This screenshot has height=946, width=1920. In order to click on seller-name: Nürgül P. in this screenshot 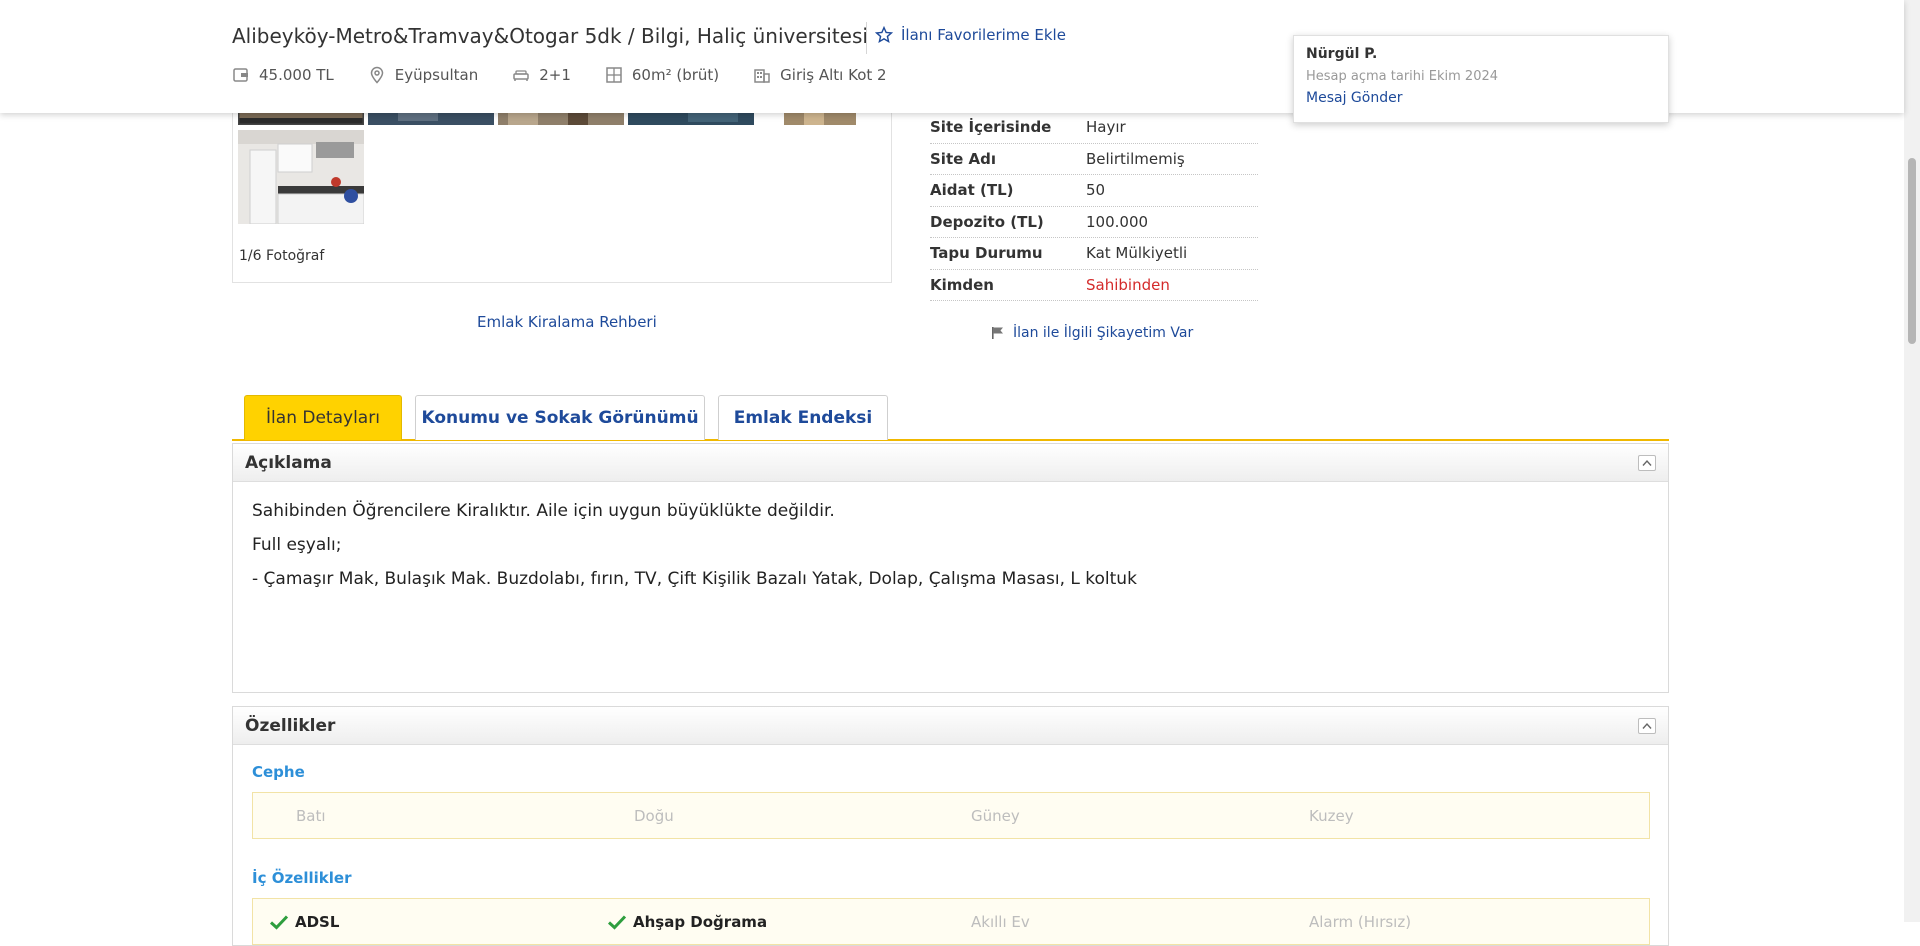, I will do `click(1342, 54)`.